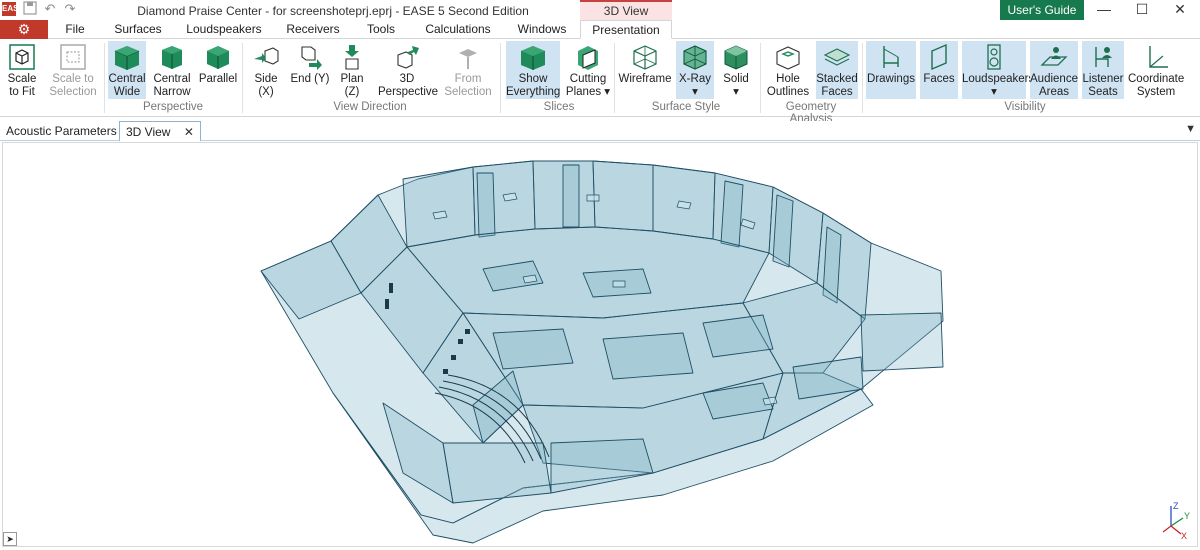  What do you see at coordinates (352, 57) in the screenshot?
I see `plan-view-icon` at bounding box center [352, 57].